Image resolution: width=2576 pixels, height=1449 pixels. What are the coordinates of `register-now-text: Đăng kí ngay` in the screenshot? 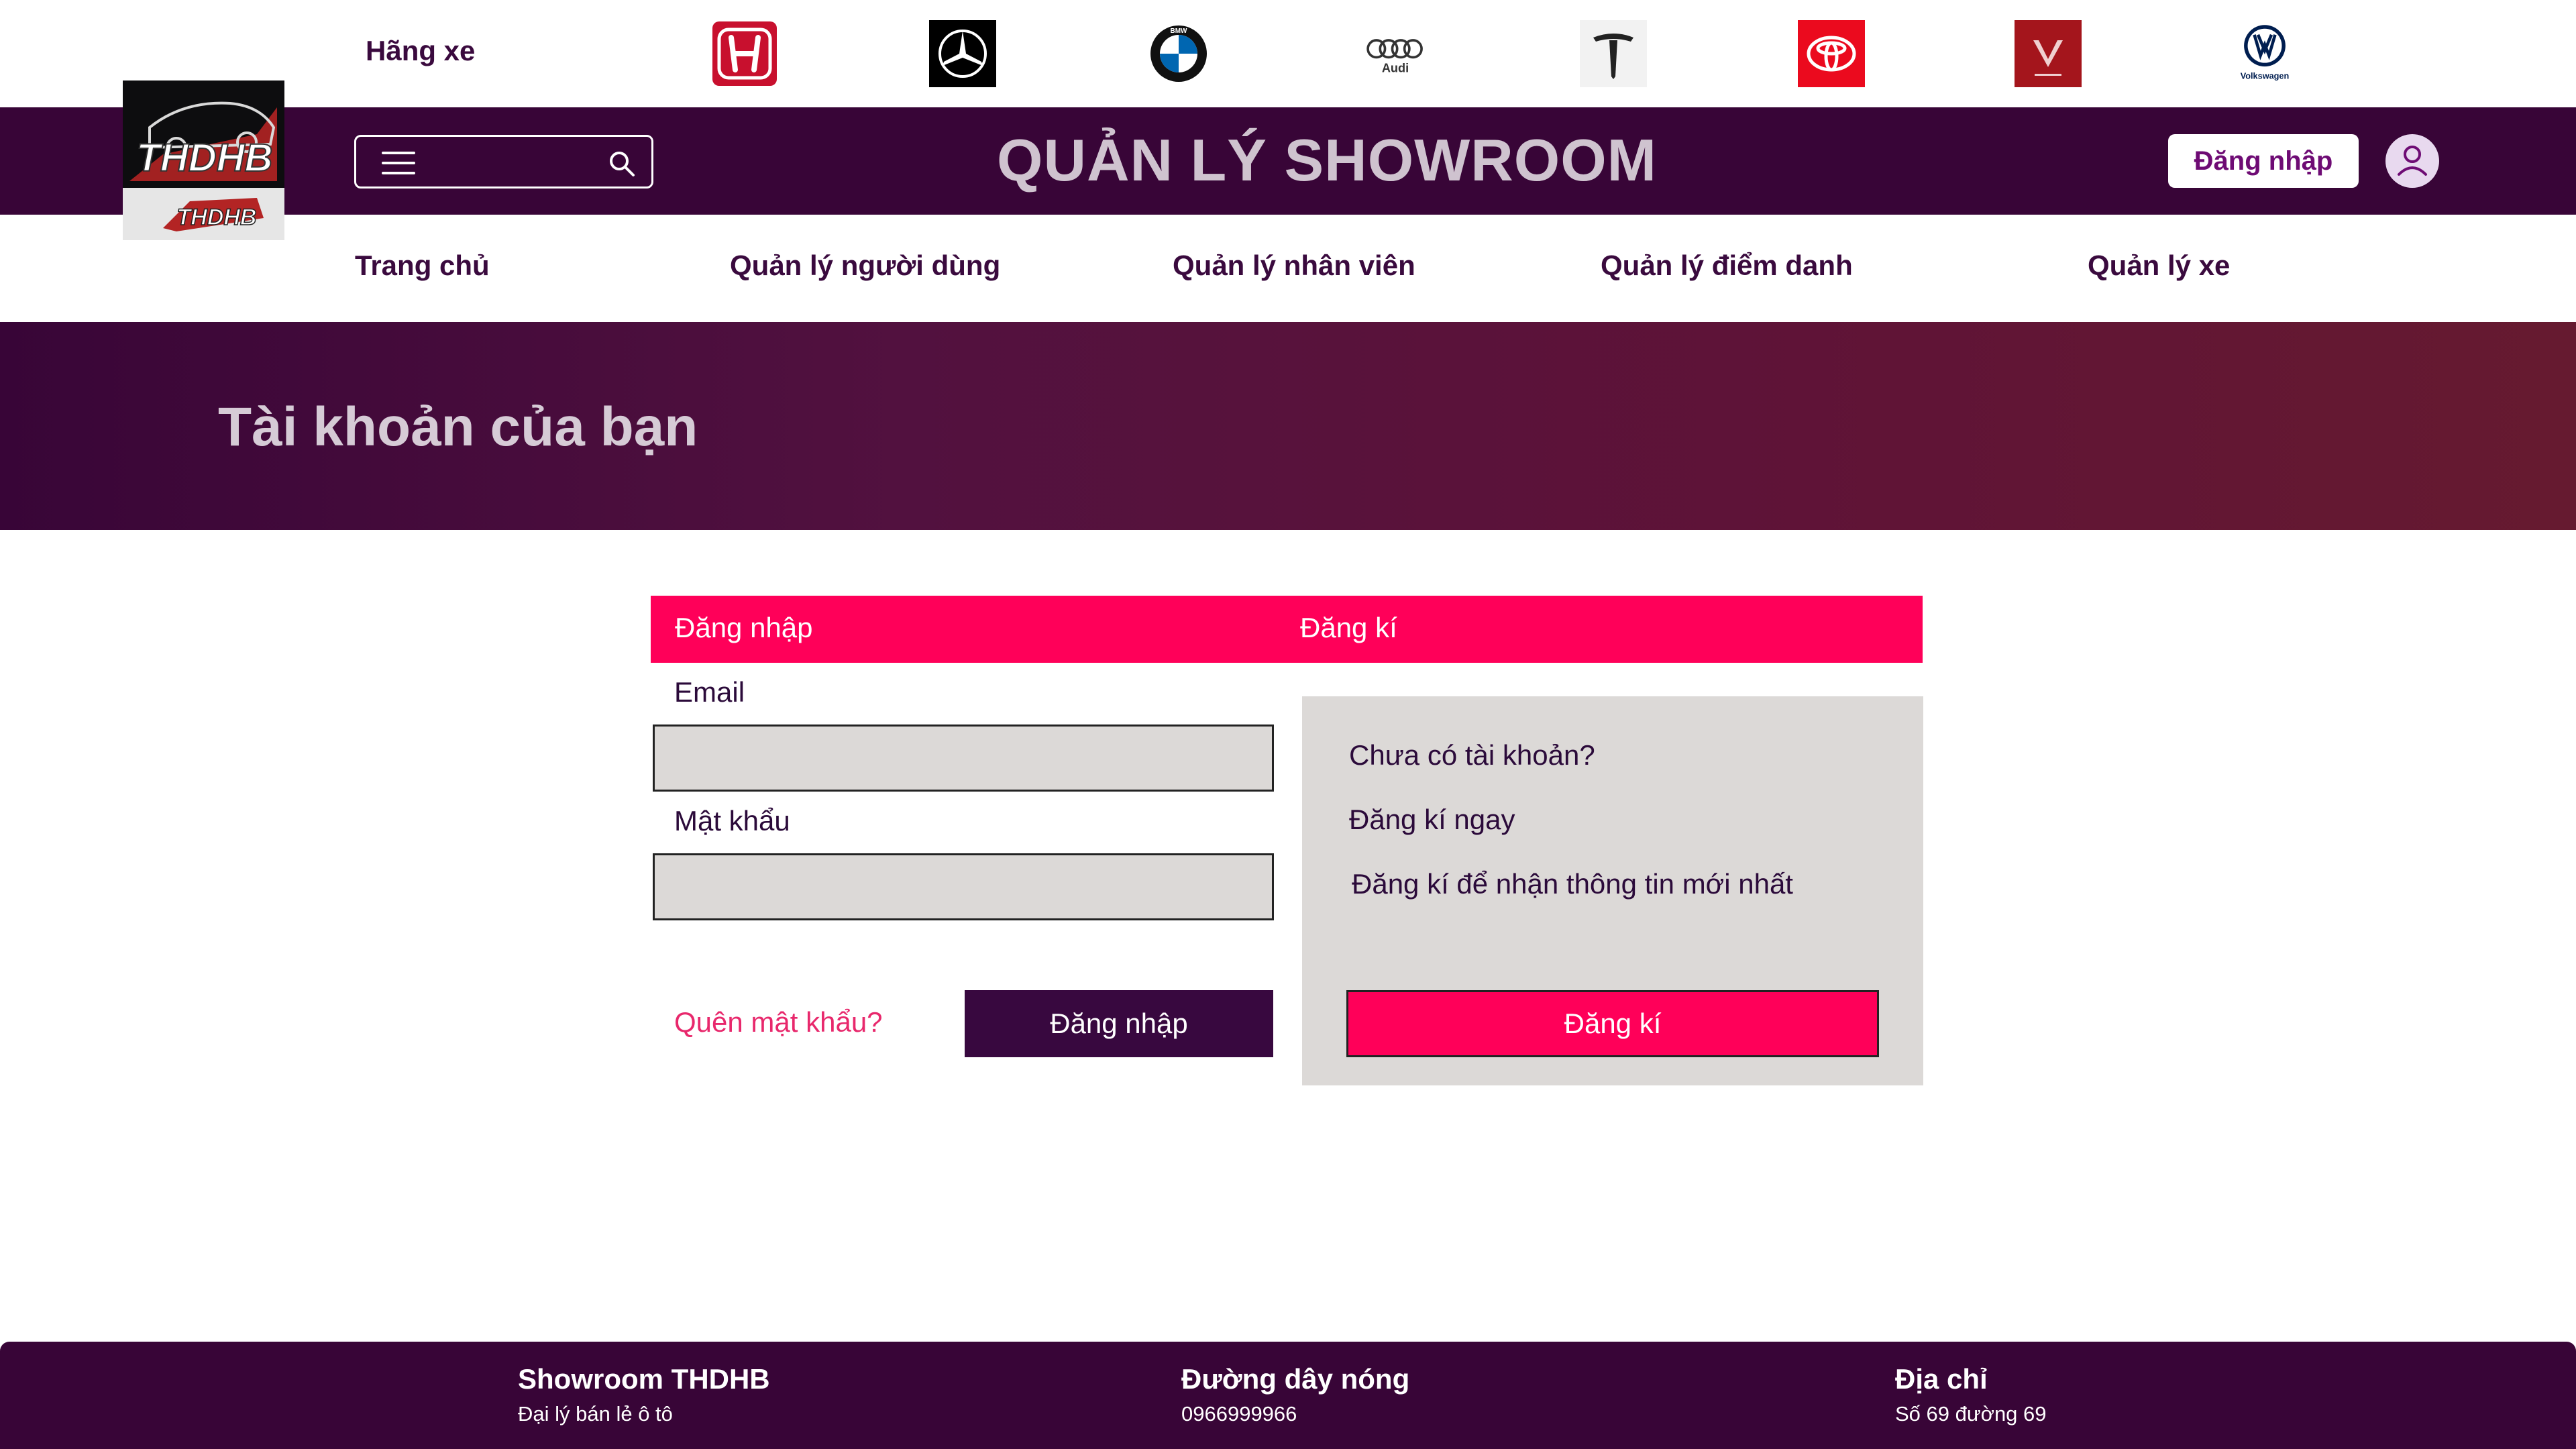 It's located at (1432, 819).